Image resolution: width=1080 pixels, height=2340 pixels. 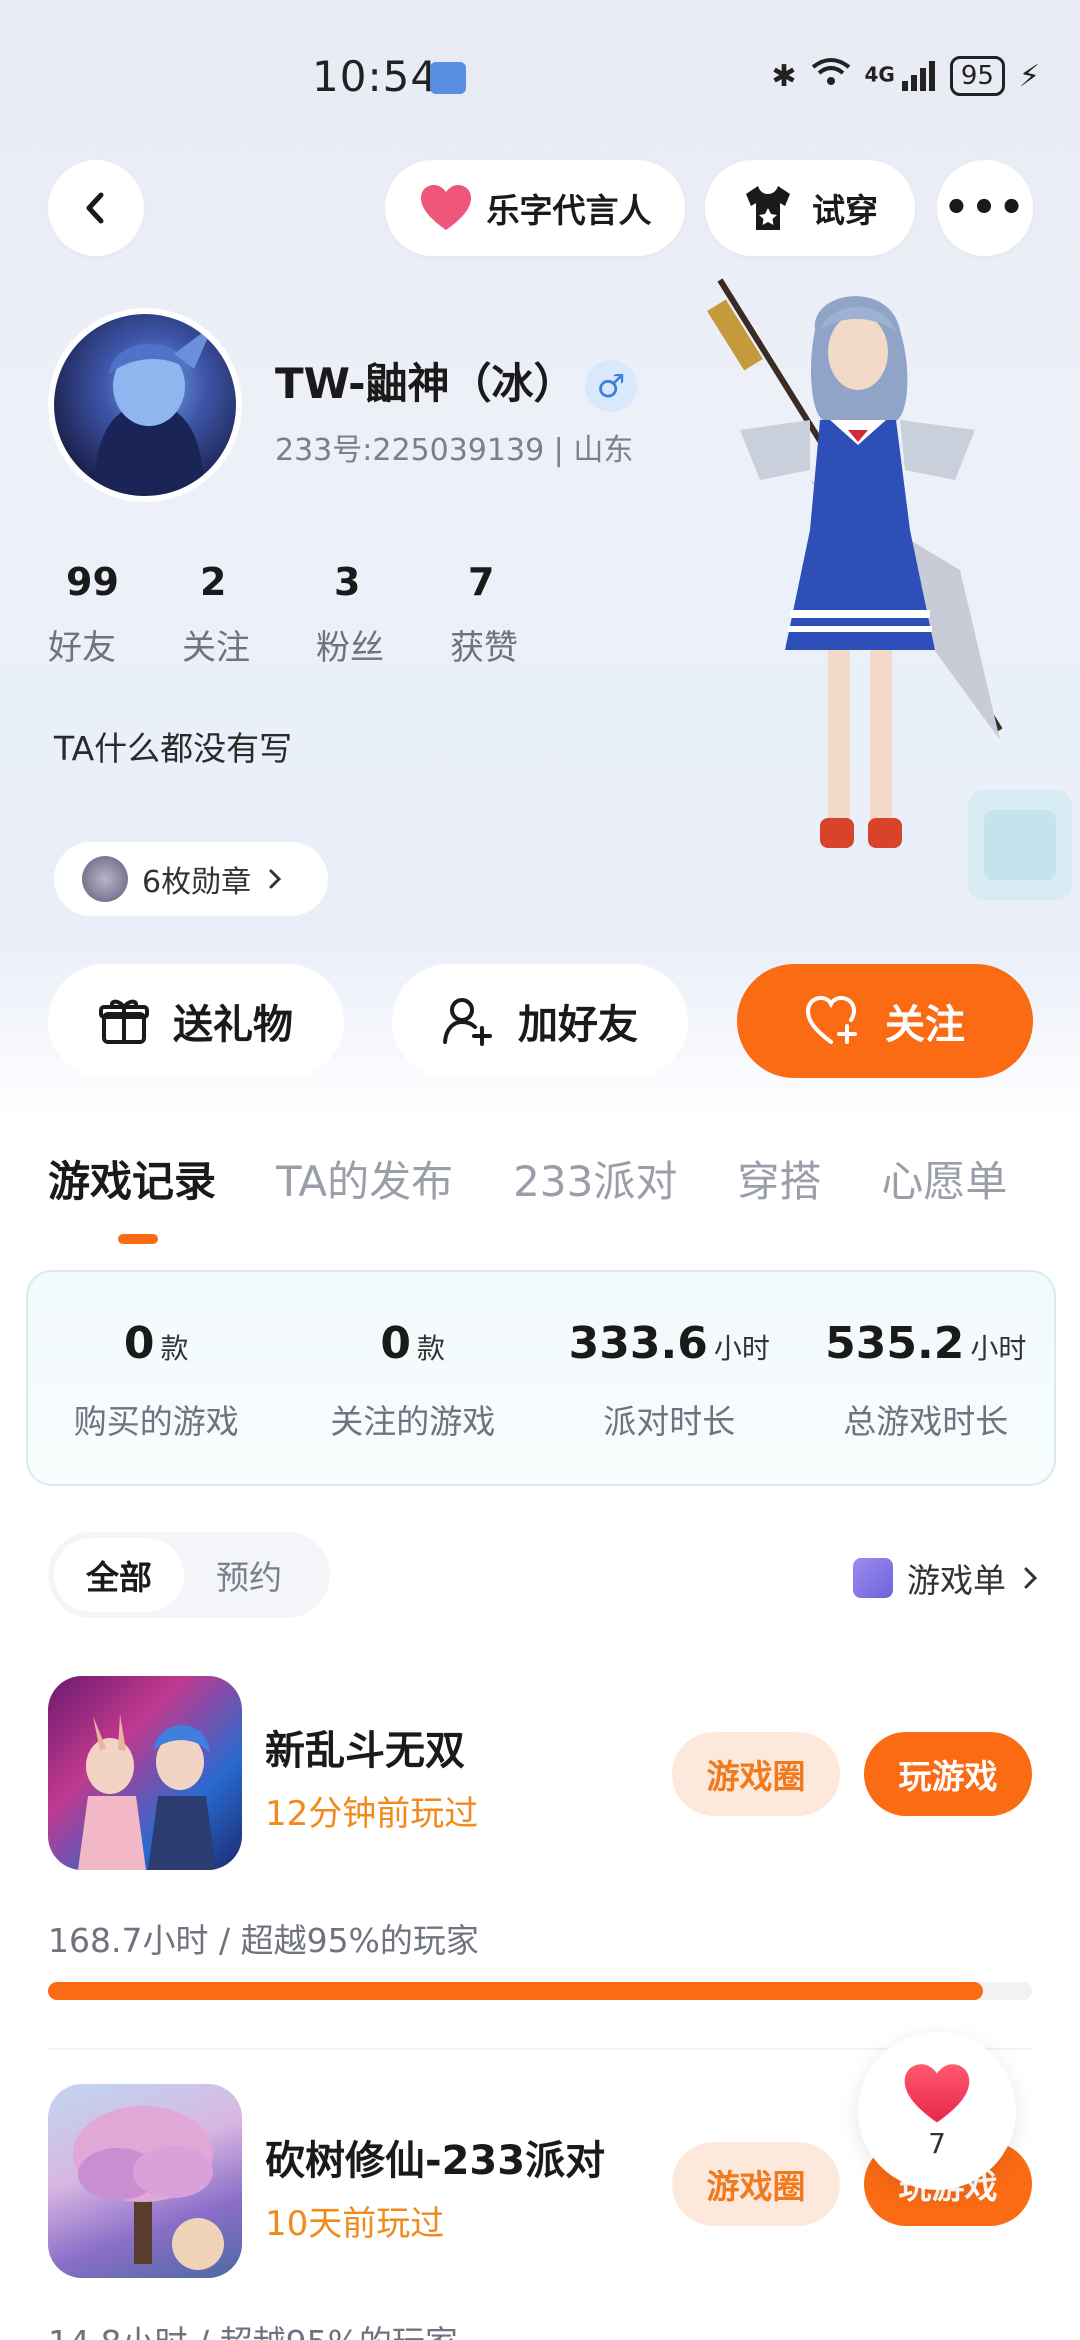 I want to click on avatar, so click(x=145, y=405).